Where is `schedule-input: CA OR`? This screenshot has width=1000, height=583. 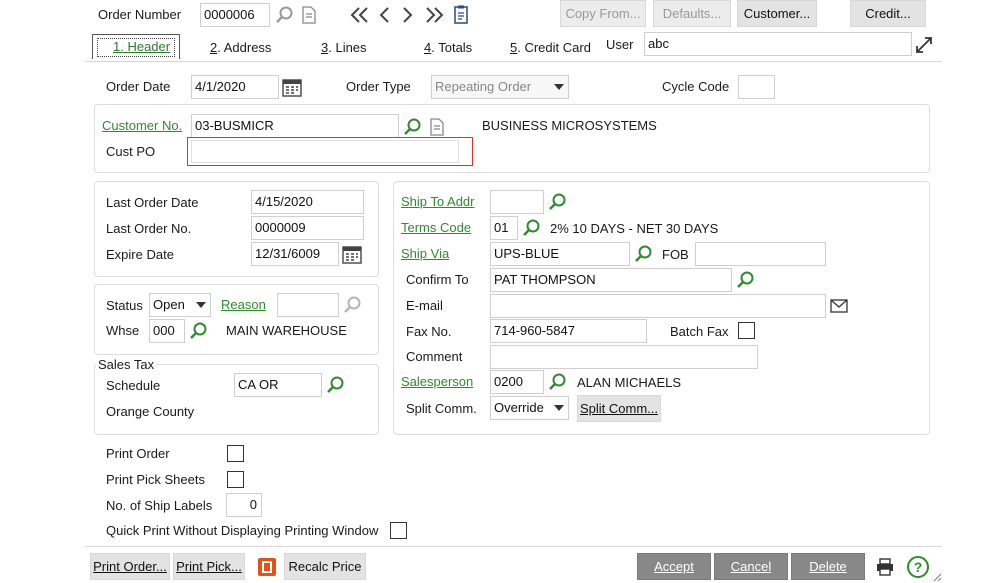 schedule-input: CA OR is located at coordinates (278, 385).